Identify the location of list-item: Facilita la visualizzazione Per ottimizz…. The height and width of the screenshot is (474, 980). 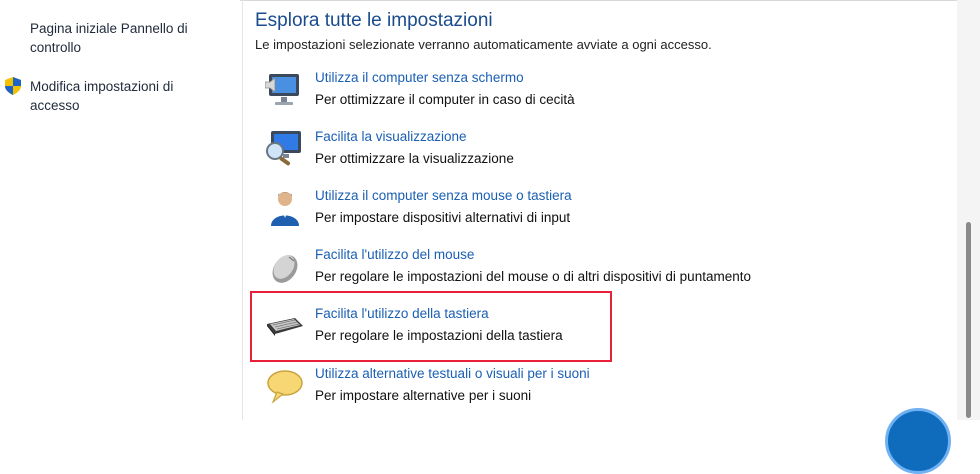
(565, 155).